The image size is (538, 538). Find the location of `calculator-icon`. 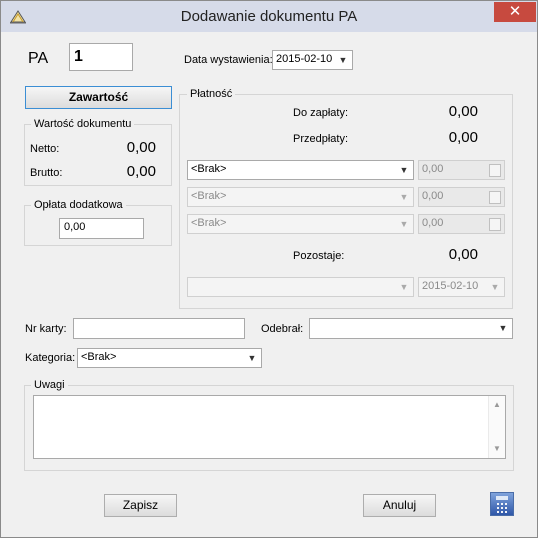

calculator-icon is located at coordinates (502, 504).